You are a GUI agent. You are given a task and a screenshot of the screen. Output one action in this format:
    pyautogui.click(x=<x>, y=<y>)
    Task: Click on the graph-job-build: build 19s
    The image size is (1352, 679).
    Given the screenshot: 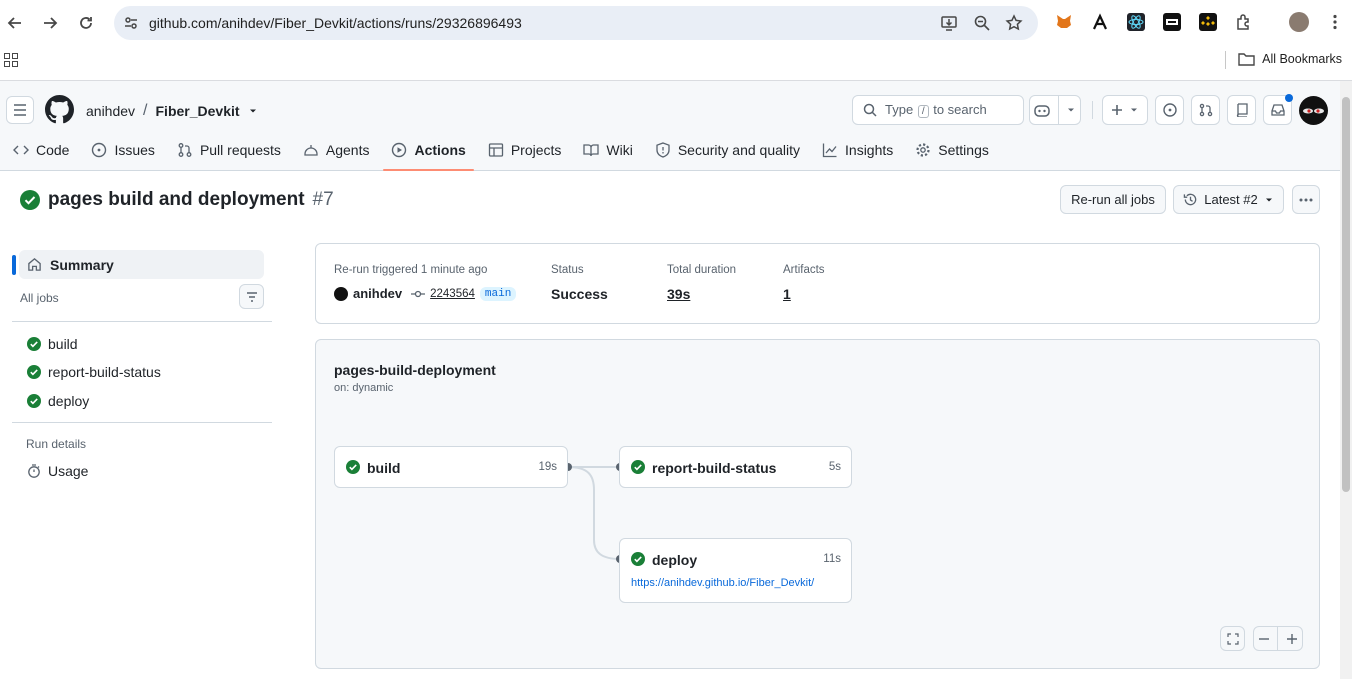 What is the action you would take?
    pyautogui.click(x=451, y=467)
    